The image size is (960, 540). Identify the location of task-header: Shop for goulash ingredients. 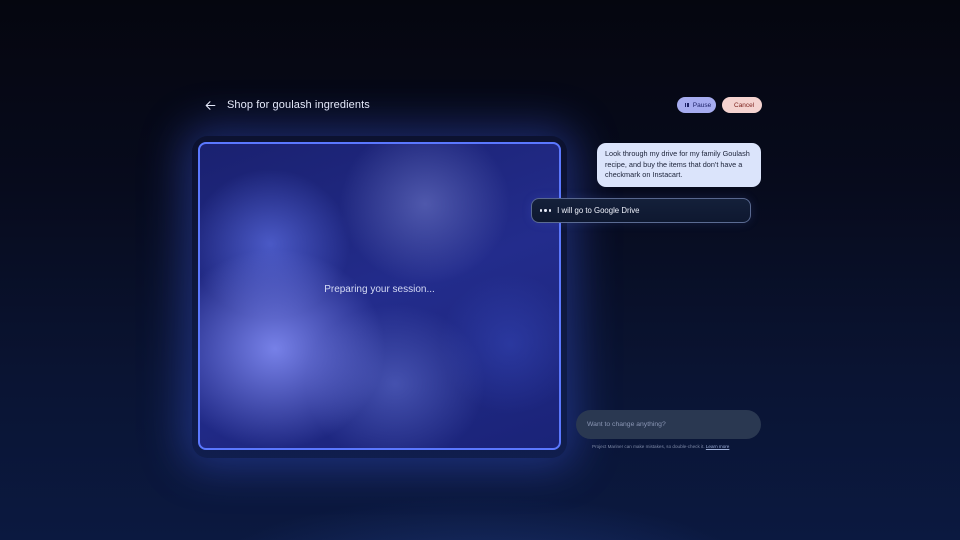
(285, 105).